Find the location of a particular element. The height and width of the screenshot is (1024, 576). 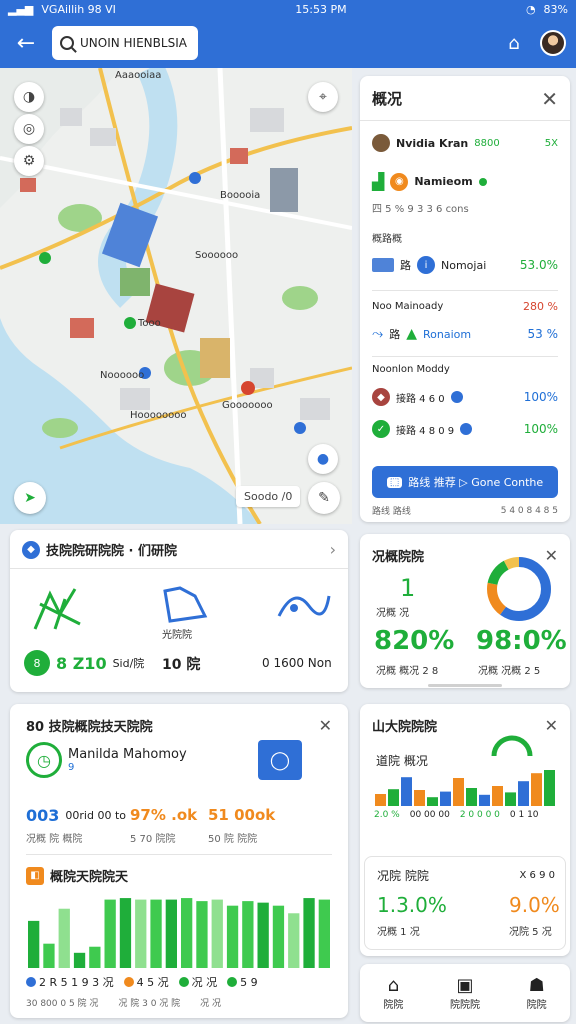

stat1-value: 003 is located at coordinates (43, 815).